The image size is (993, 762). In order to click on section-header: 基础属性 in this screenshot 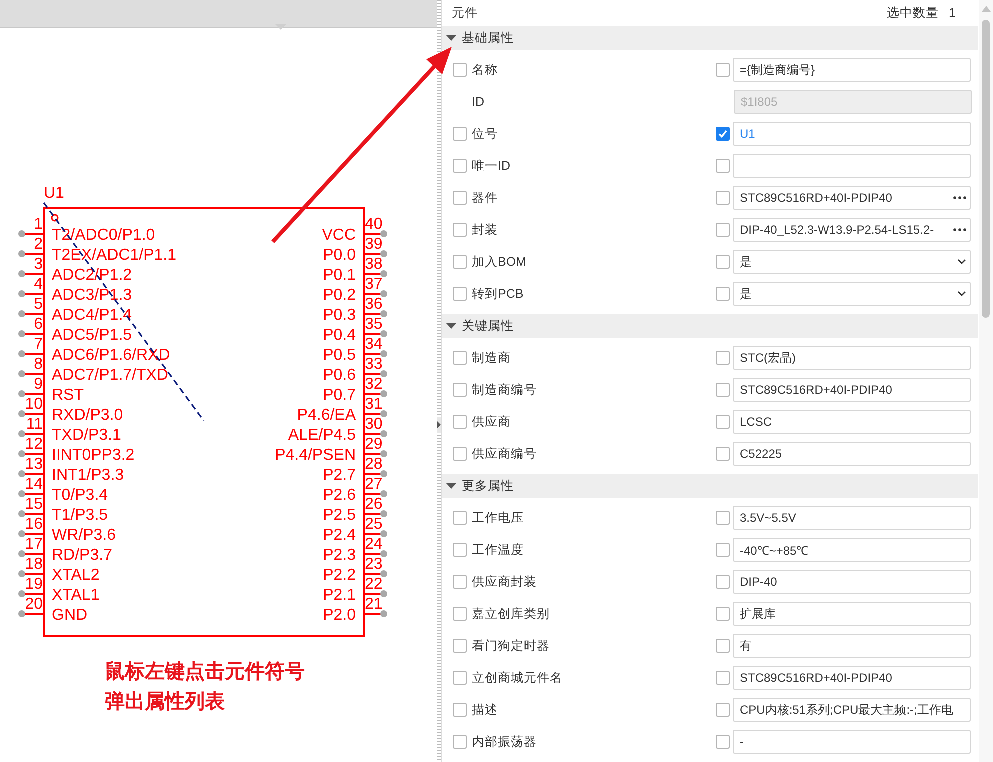, I will do `click(710, 38)`.